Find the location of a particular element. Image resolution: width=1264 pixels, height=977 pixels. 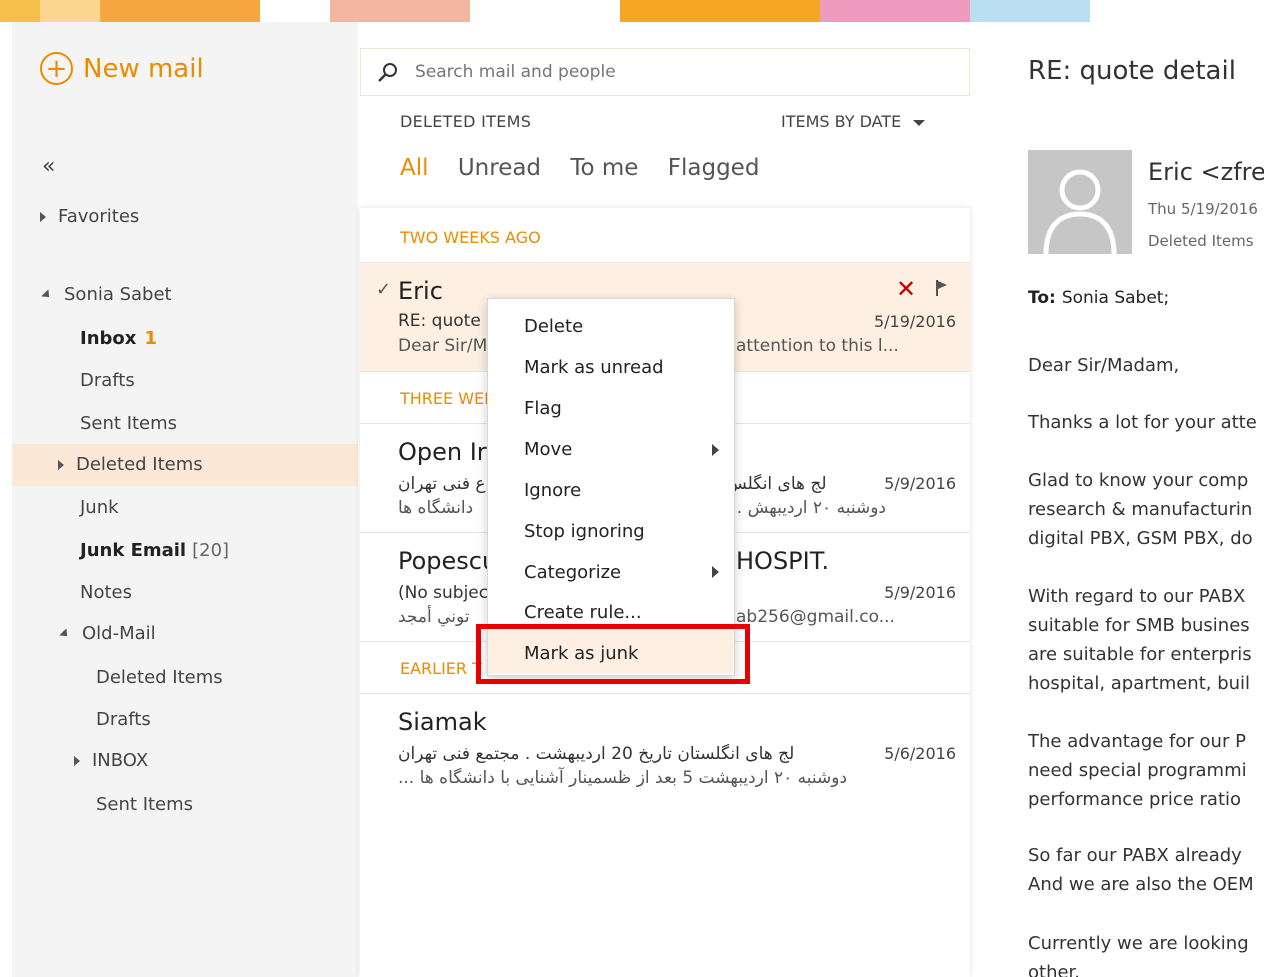

new-mail-button: + New mail is located at coordinates (122, 68).